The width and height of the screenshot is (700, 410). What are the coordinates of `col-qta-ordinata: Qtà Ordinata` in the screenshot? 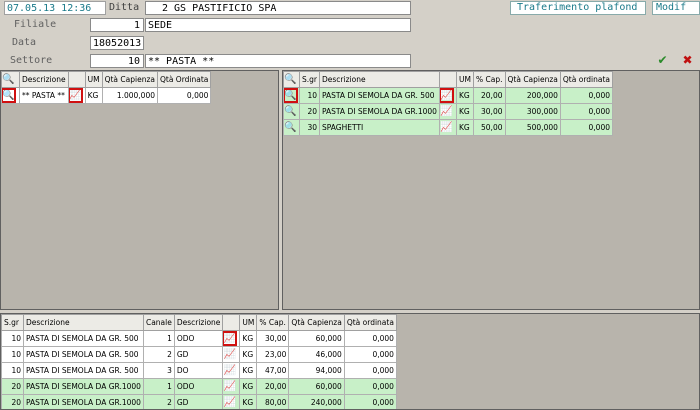 It's located at (184, 79).